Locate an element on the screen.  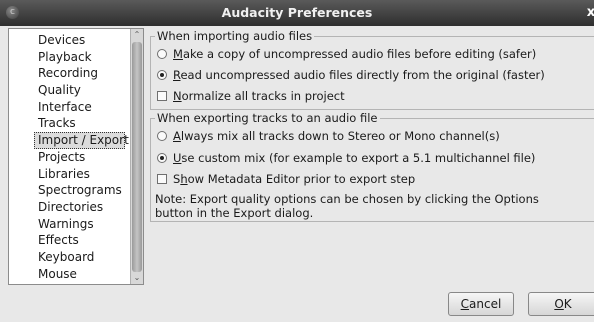
export-note-line2: button in the Export dialog. is located at coordinates (234, 213).